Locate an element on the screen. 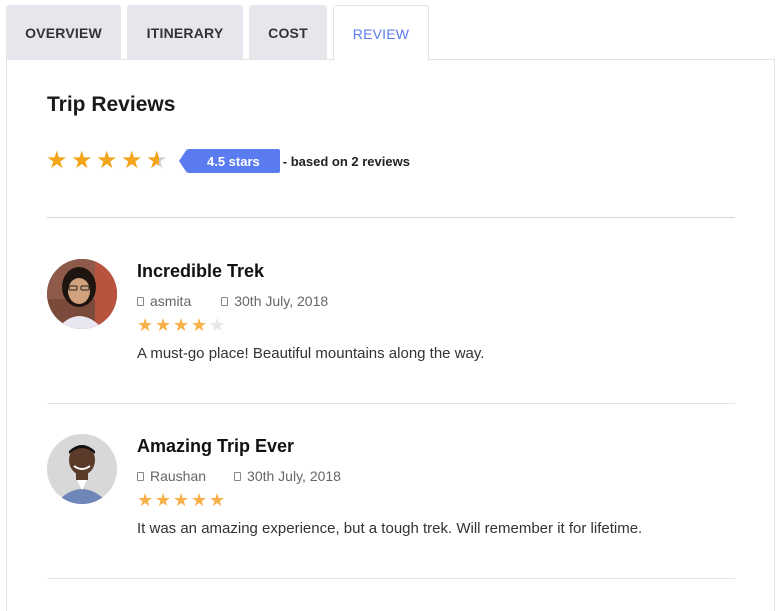 This screenshot has height=611, width=780. tab-cost: COST is located at coordinates (288, 32).